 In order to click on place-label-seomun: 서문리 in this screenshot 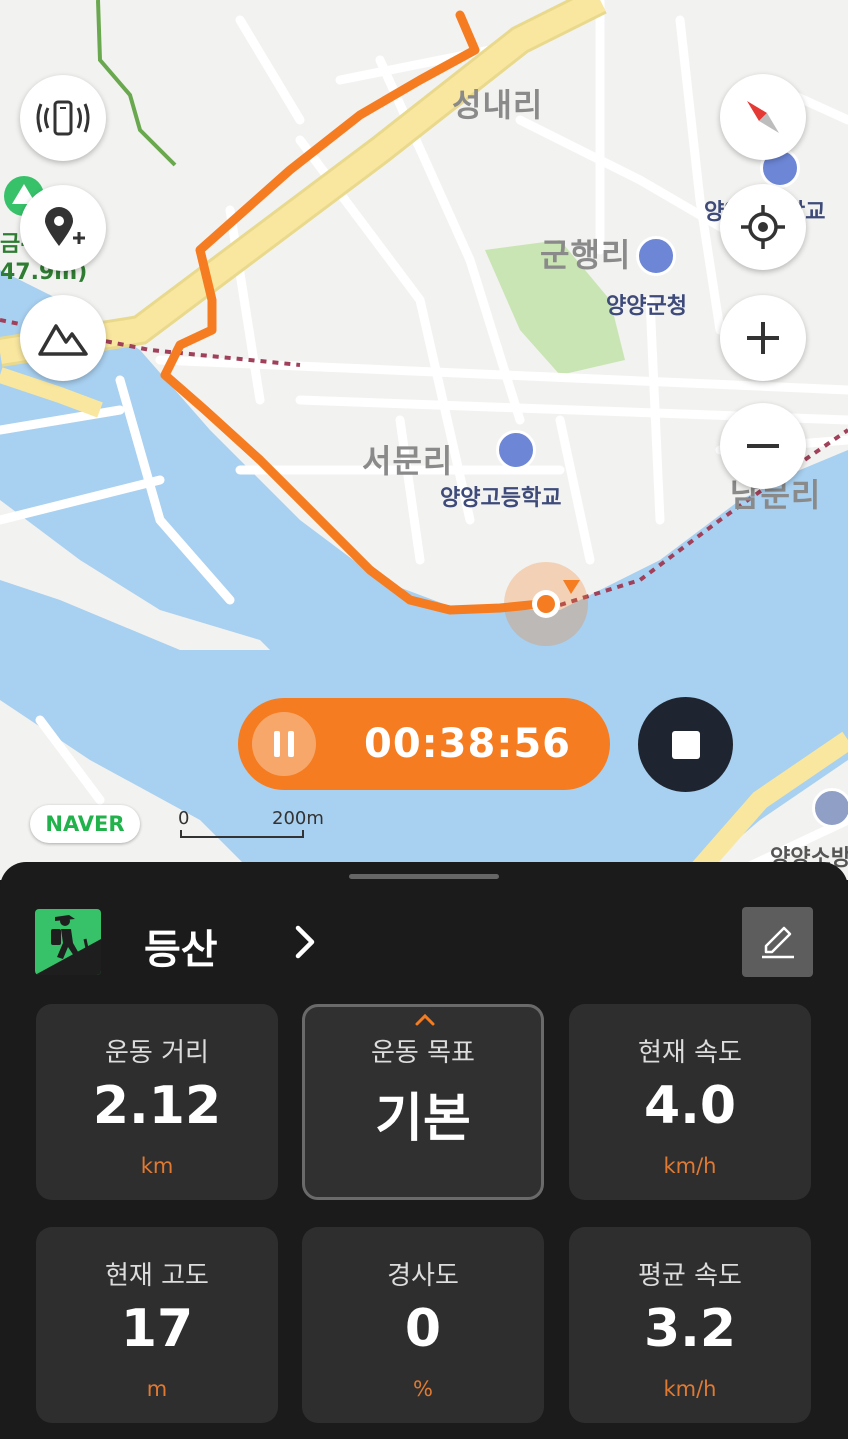, I will do `click(408, 461)`.